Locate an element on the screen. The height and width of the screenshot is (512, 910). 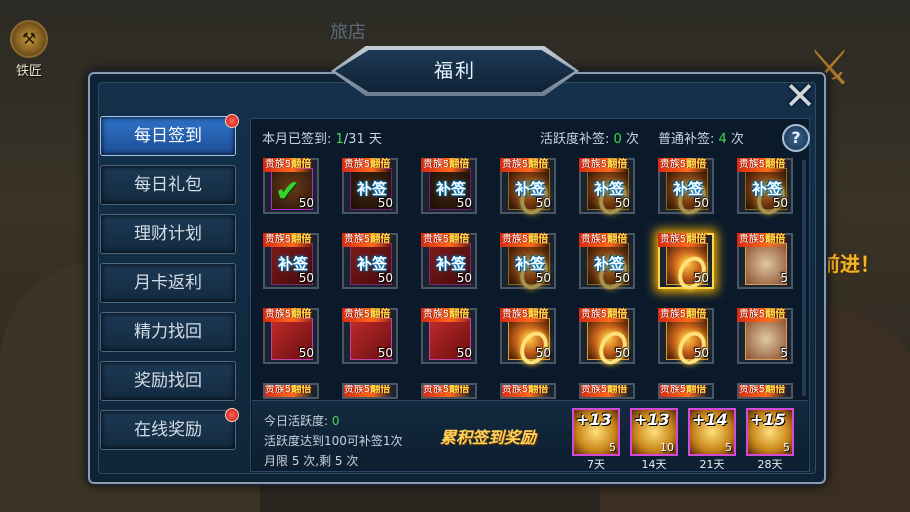
dialog-title: 福利 is located at coordinates (454, 71).